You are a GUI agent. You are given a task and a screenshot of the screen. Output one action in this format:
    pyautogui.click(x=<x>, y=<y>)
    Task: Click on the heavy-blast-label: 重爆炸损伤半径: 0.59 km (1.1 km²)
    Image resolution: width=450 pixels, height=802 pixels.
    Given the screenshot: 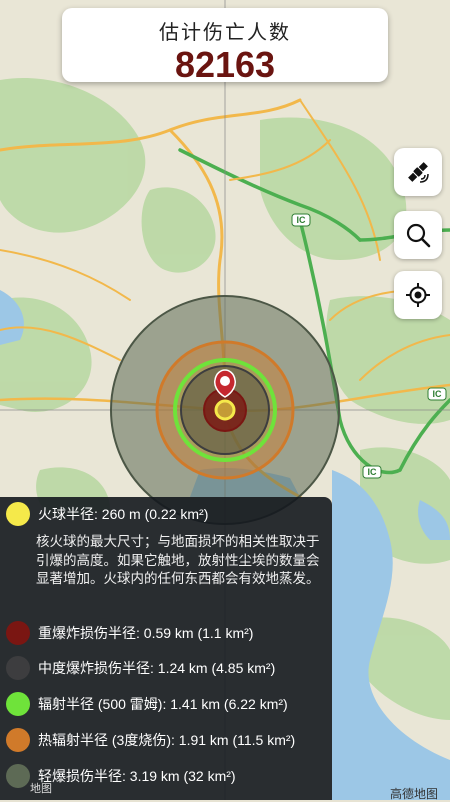 What is the action you would take?
    pyautogui.click(x=146, y=633)
    